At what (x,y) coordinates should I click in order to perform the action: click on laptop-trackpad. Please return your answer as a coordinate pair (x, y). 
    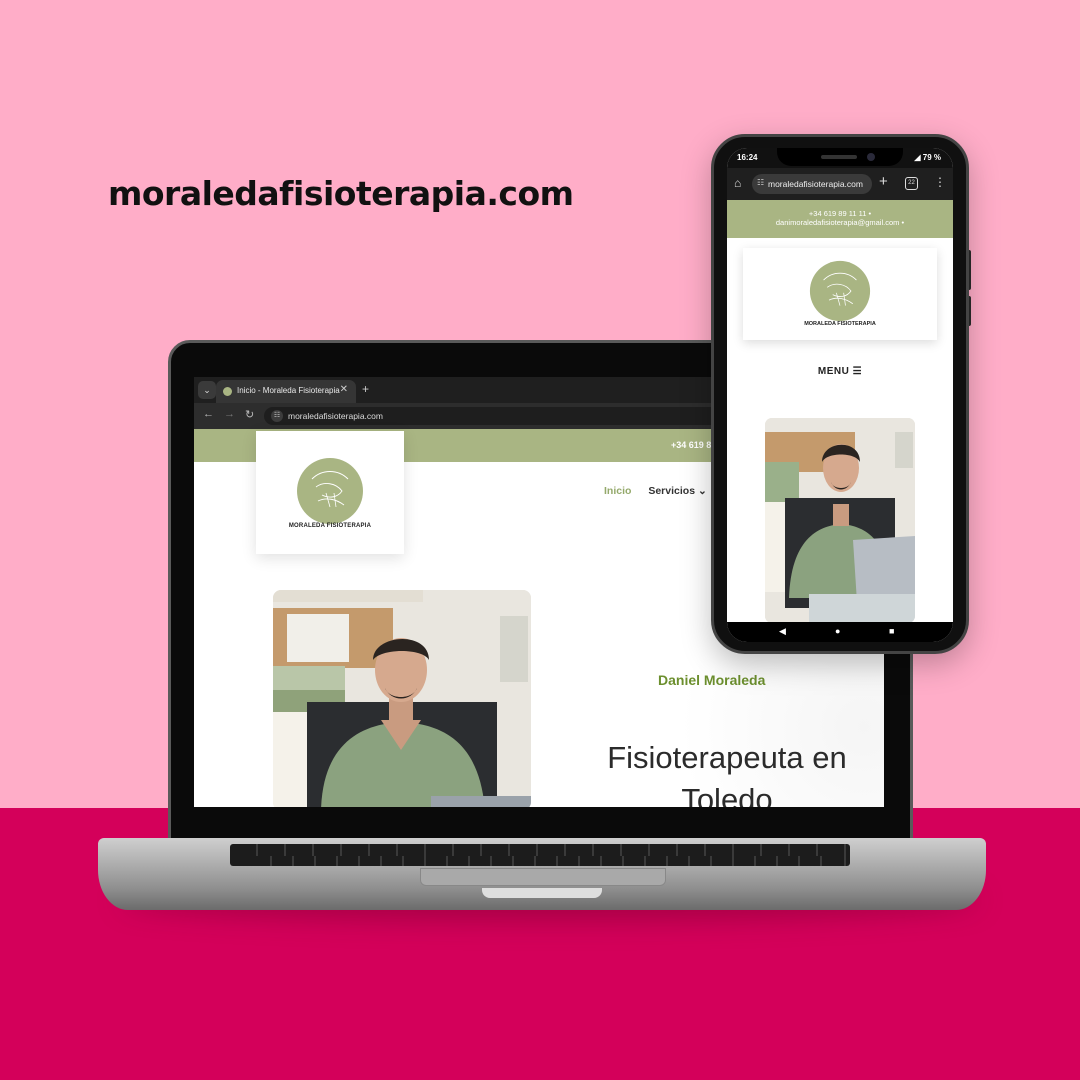
    Looking at the image, I should click on (543, 877).